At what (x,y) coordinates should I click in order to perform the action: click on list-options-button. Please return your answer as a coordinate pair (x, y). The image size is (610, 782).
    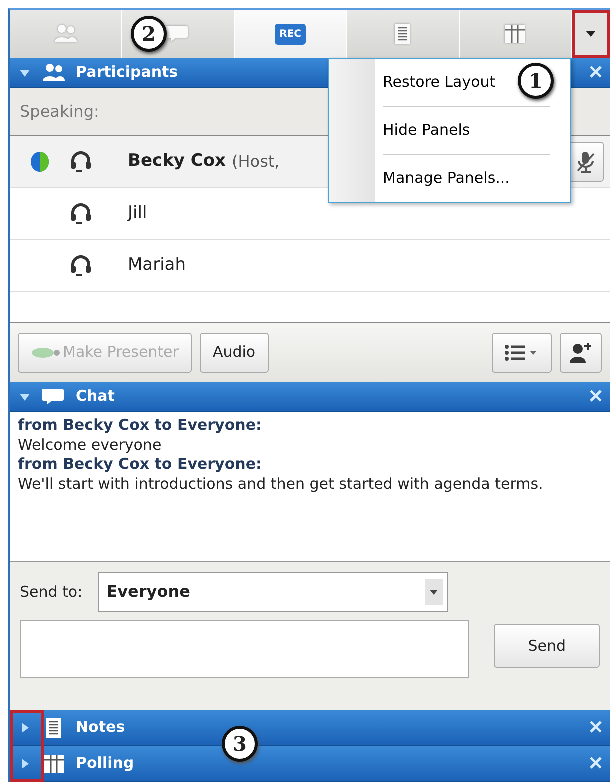
    Looking at the image, I should click on (522, 352).